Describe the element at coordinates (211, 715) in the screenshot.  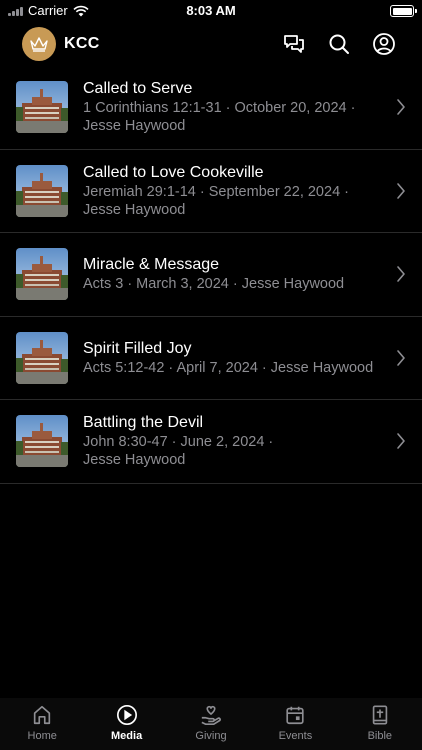
I see `giving-hand-icon` at that location.